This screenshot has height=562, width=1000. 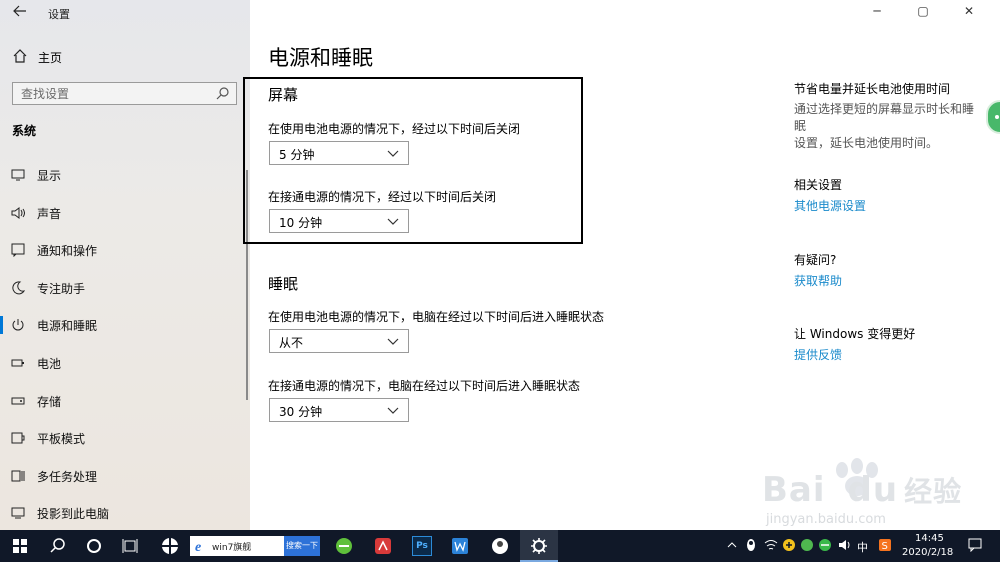 I want to click on sidebar-item-display: 显示, so click(x=125, y=175).